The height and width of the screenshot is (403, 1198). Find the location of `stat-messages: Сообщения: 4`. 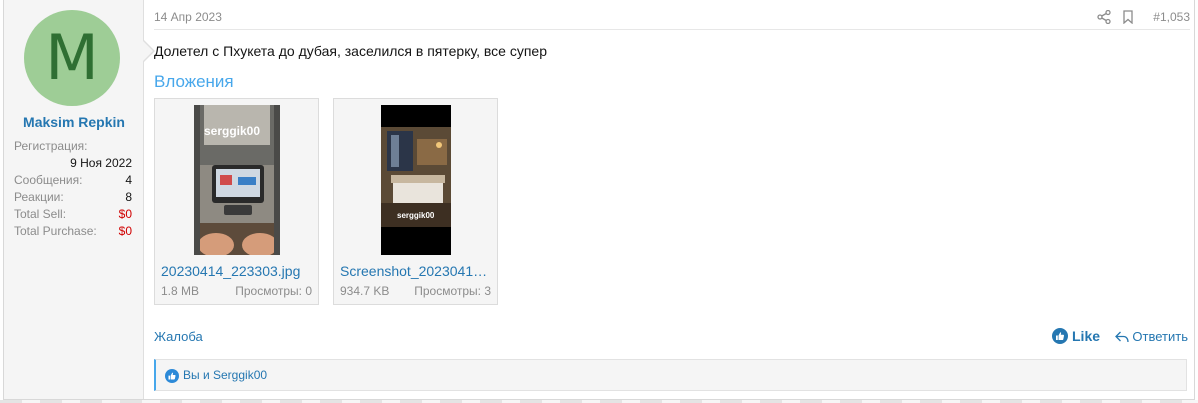

stat-messages: Сообщения: 4 is located at coordinates (73, 180).